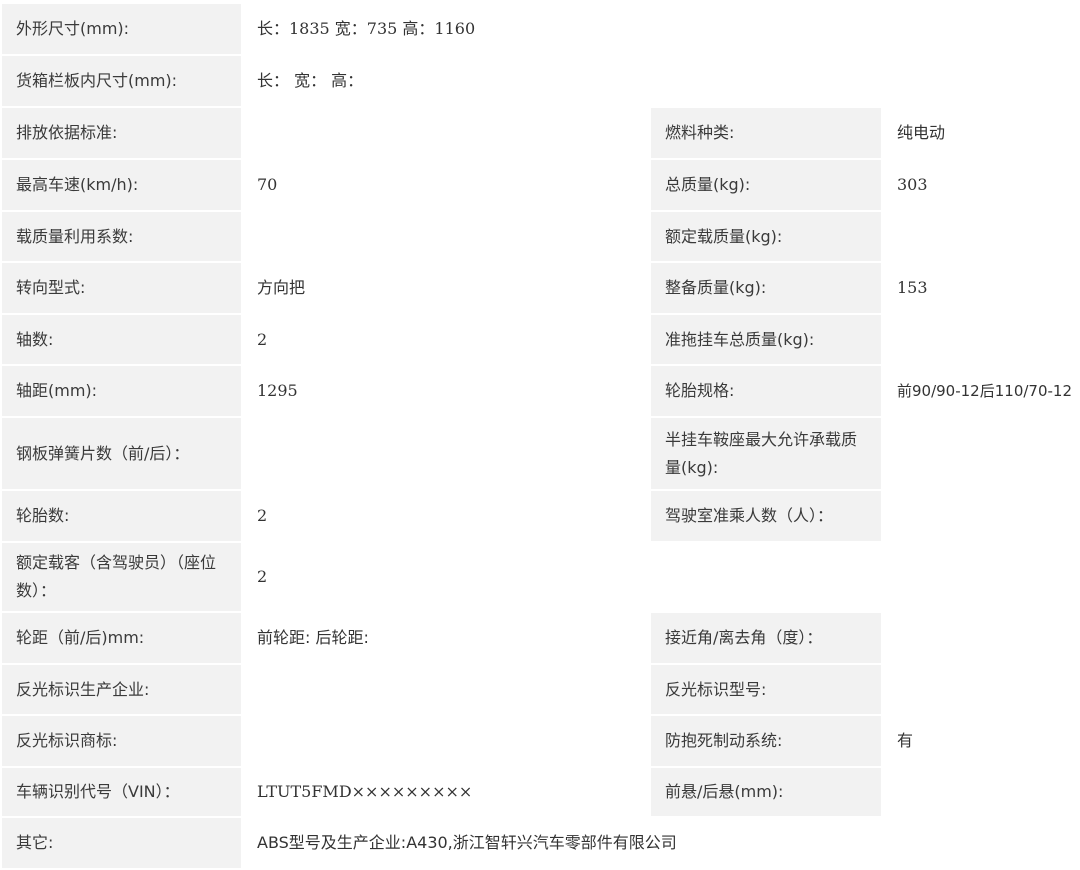  What do you see at coordinates (766, 288) in the screenshot?
I see `spec-label: 整备质量(kg):` at bounding box center [766, 288].